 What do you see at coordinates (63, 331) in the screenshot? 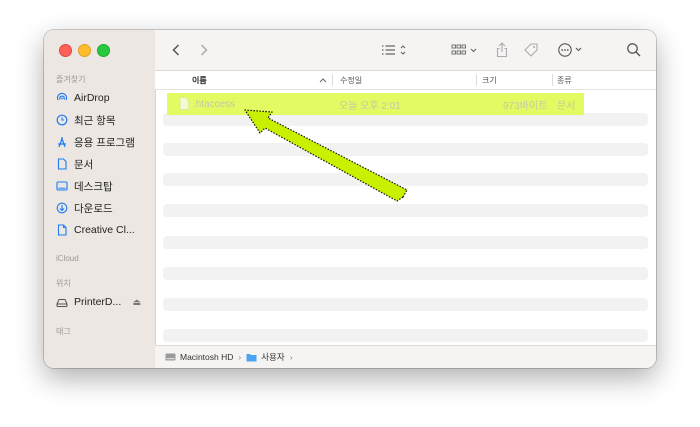
I see `tags-header: 태그` at bounding box center [63, 331].